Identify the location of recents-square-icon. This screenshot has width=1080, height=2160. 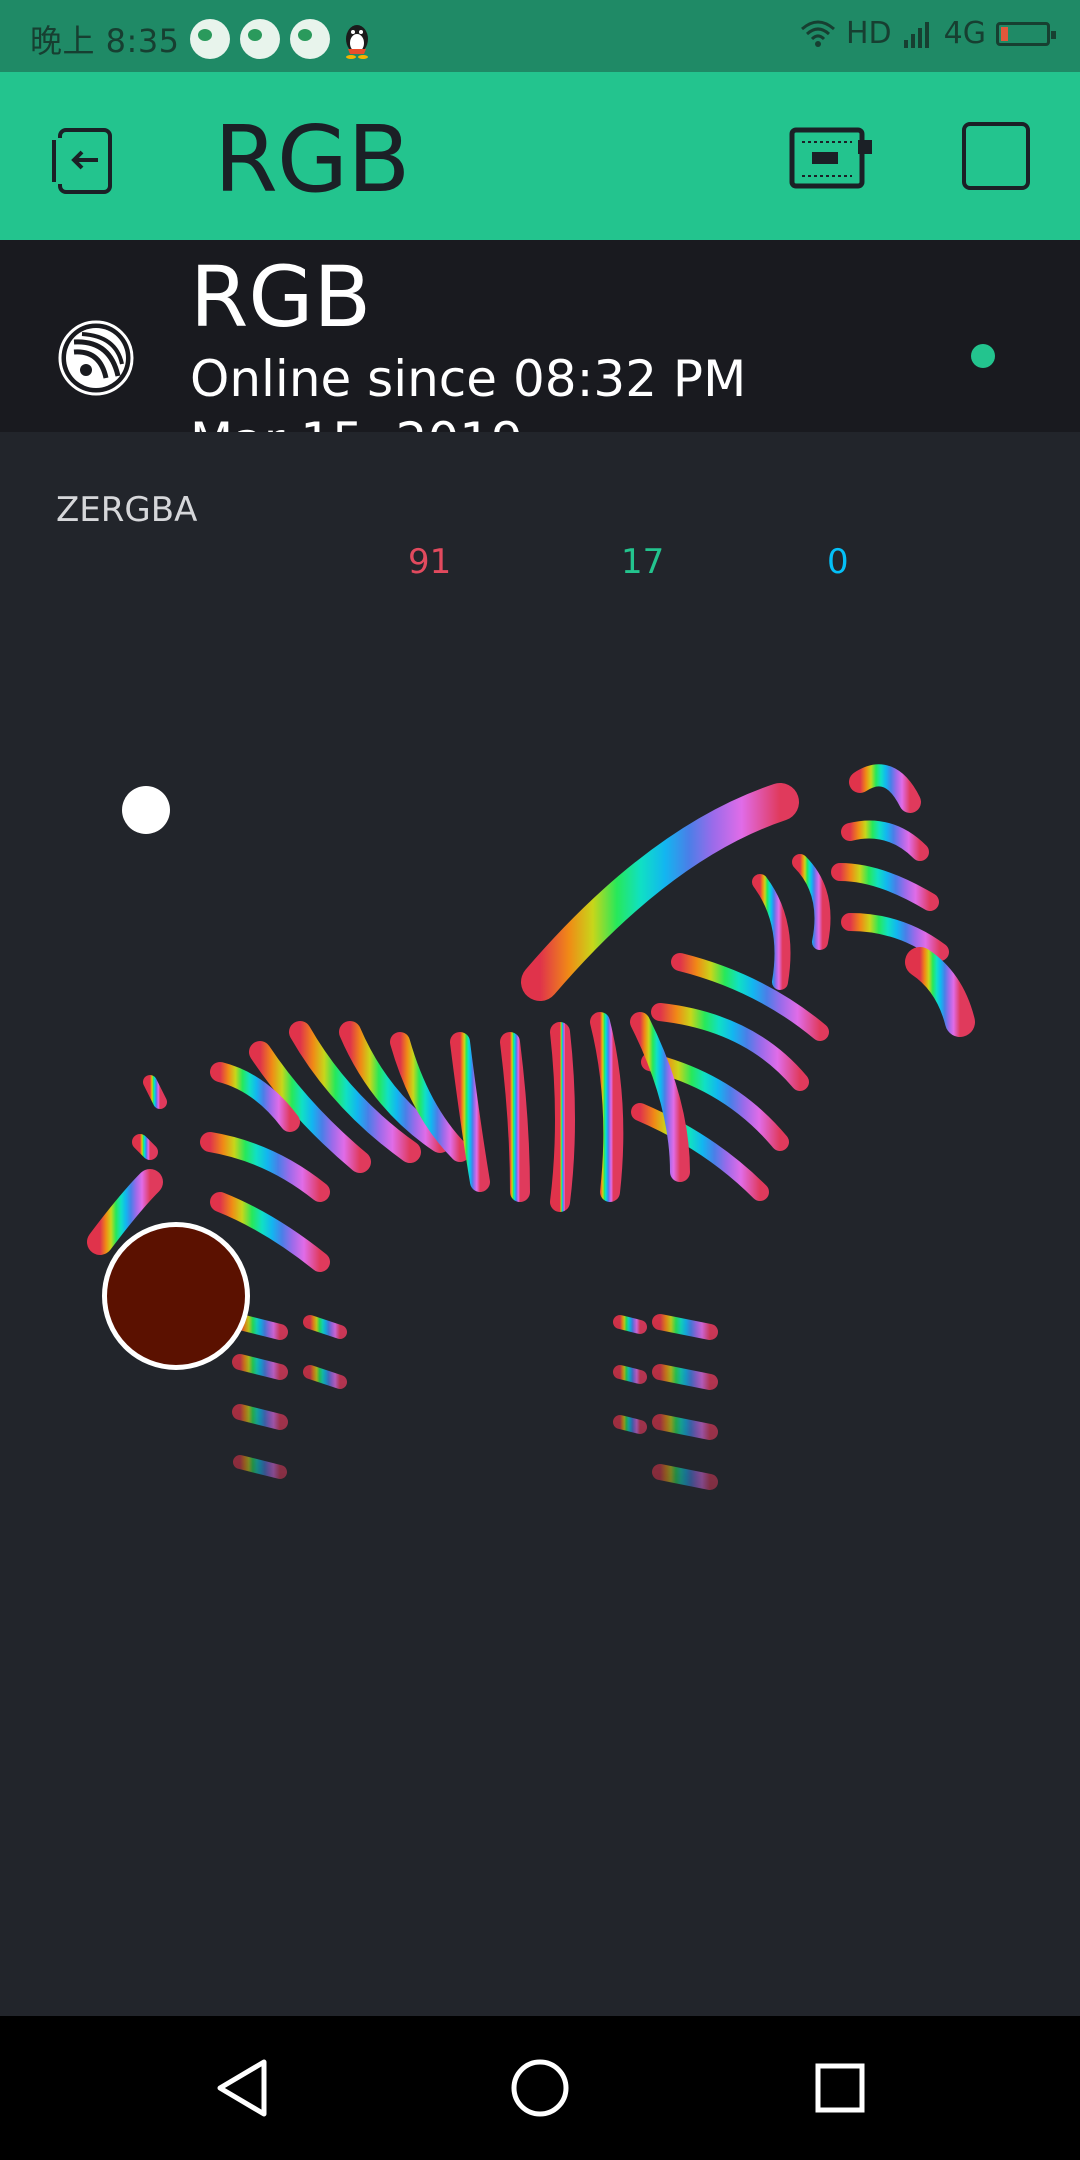
(840, 2088).